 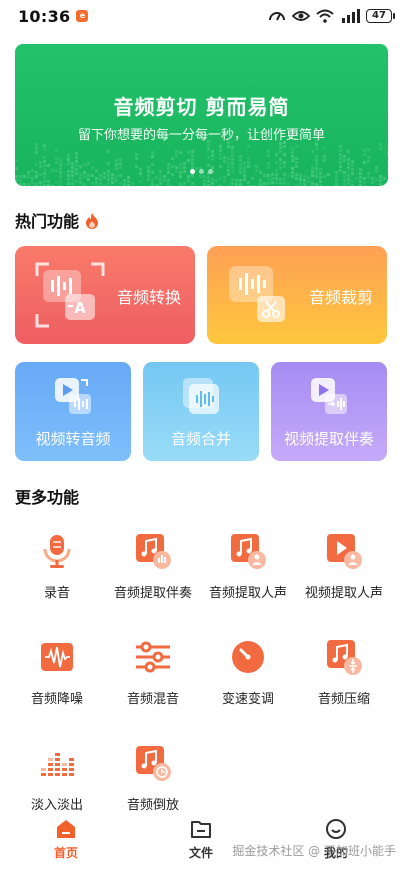 I want to click on audio-mix-label: 音频混音, so click(x=152, y=699).